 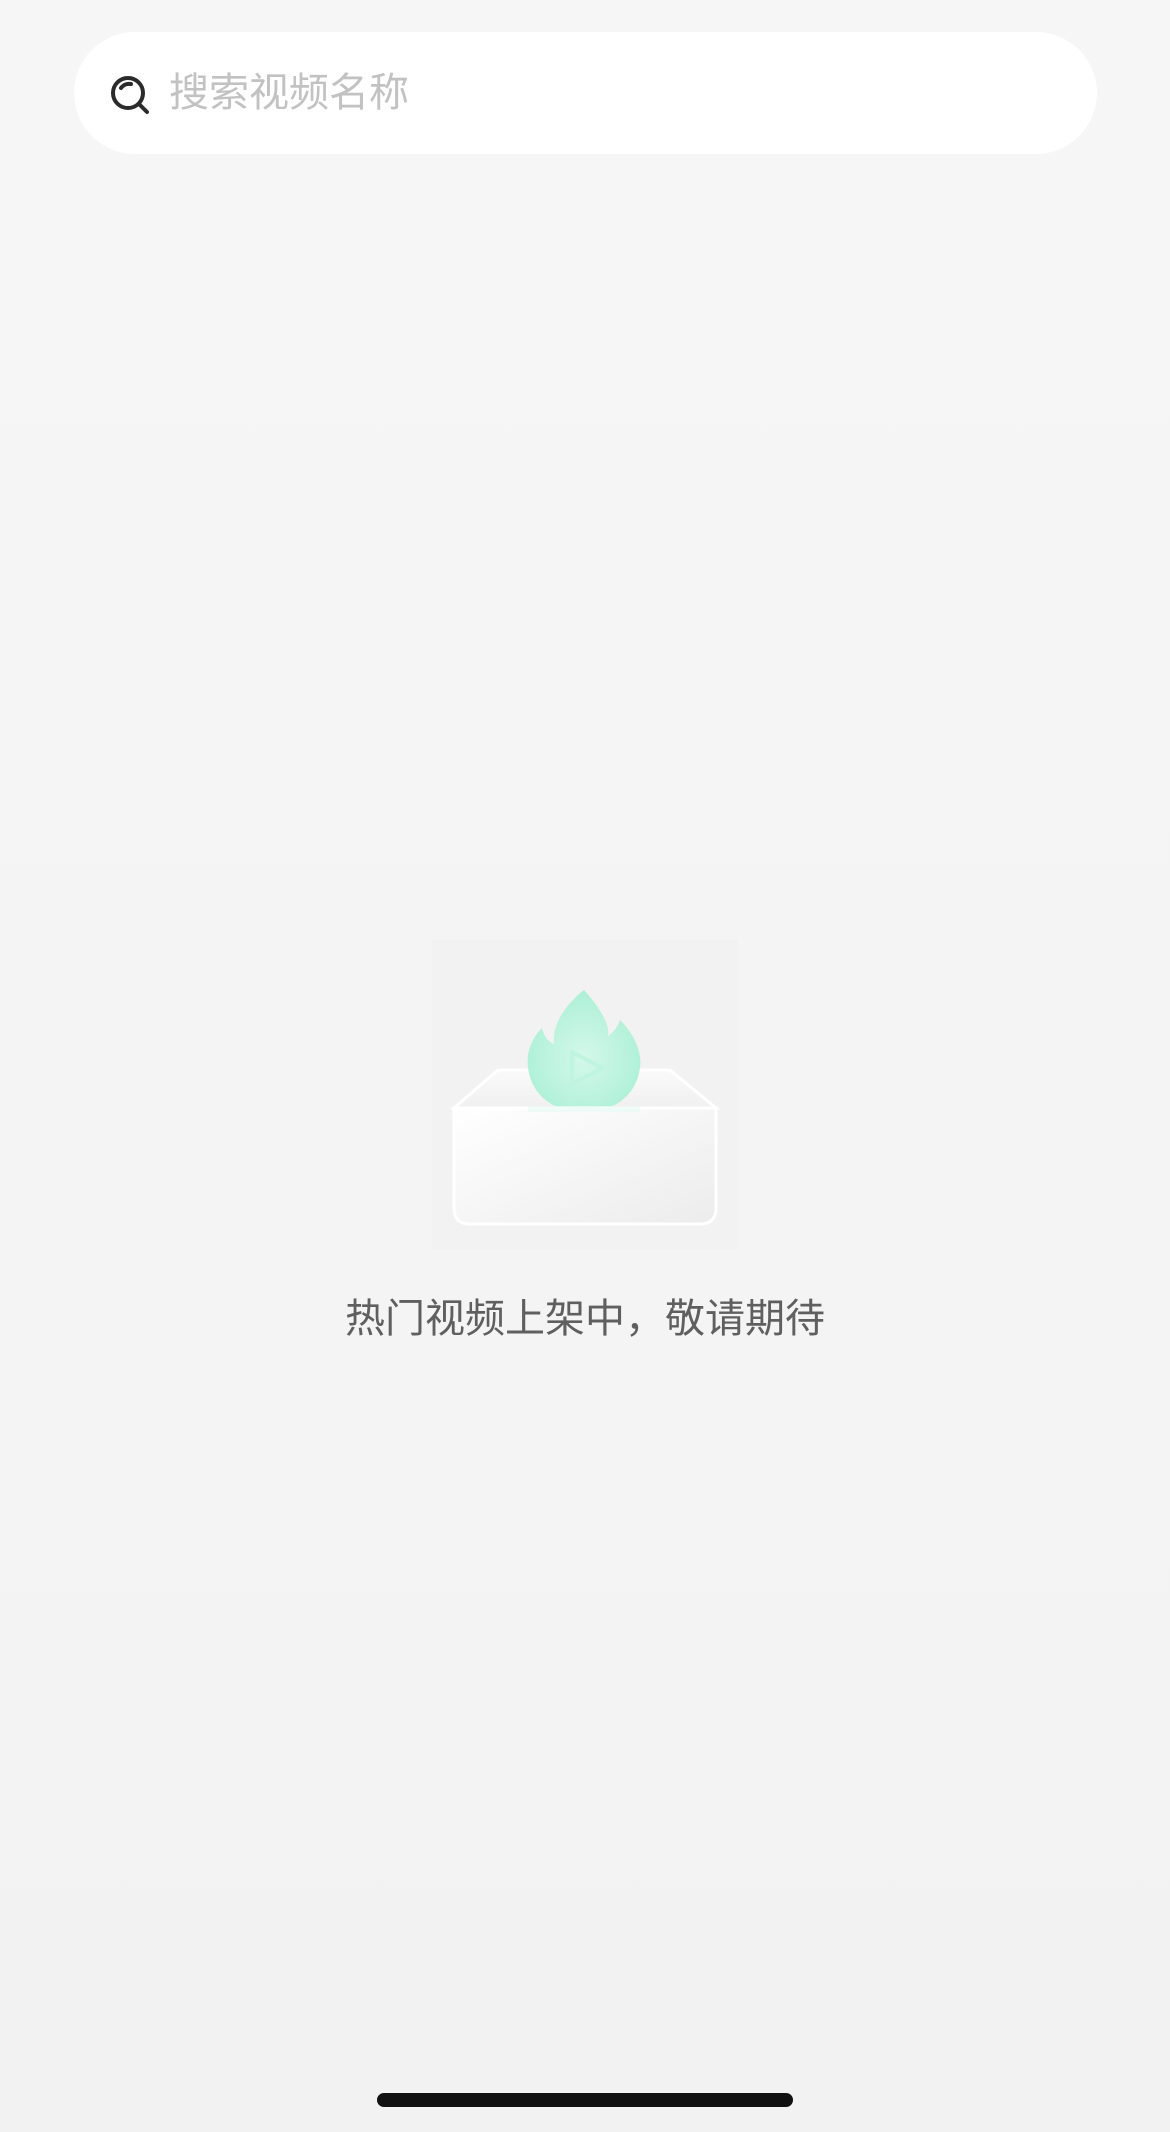 What do you see at coordinates (289, 93) in the screenshot?
I see `search-input: 搜索视频名称` at bounding box center [289, 93].